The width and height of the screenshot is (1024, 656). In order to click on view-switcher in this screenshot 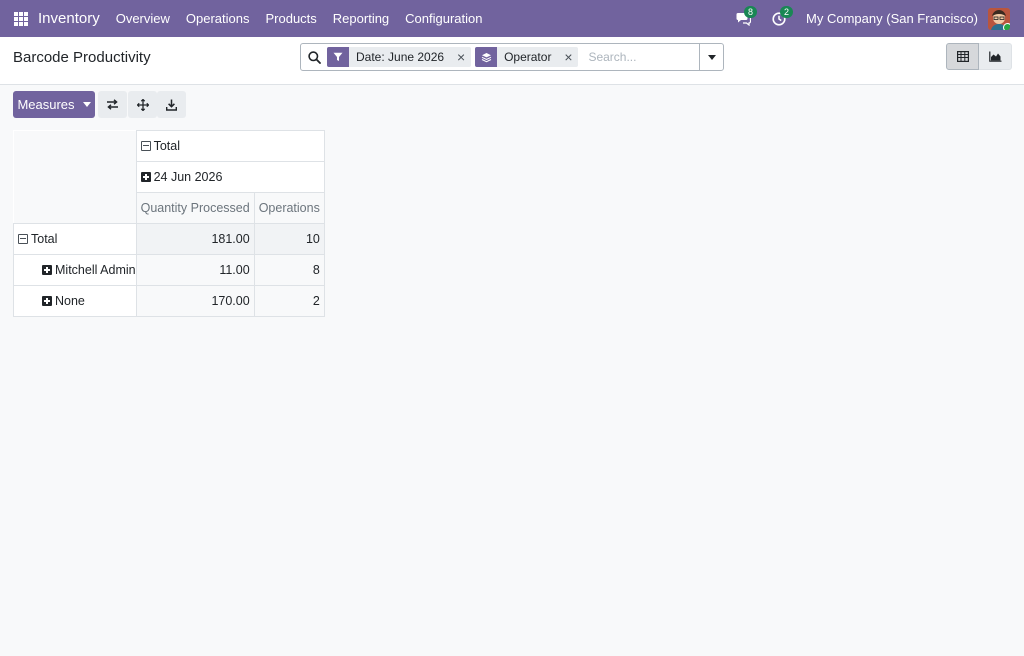, I will do `click(979, 56)`.